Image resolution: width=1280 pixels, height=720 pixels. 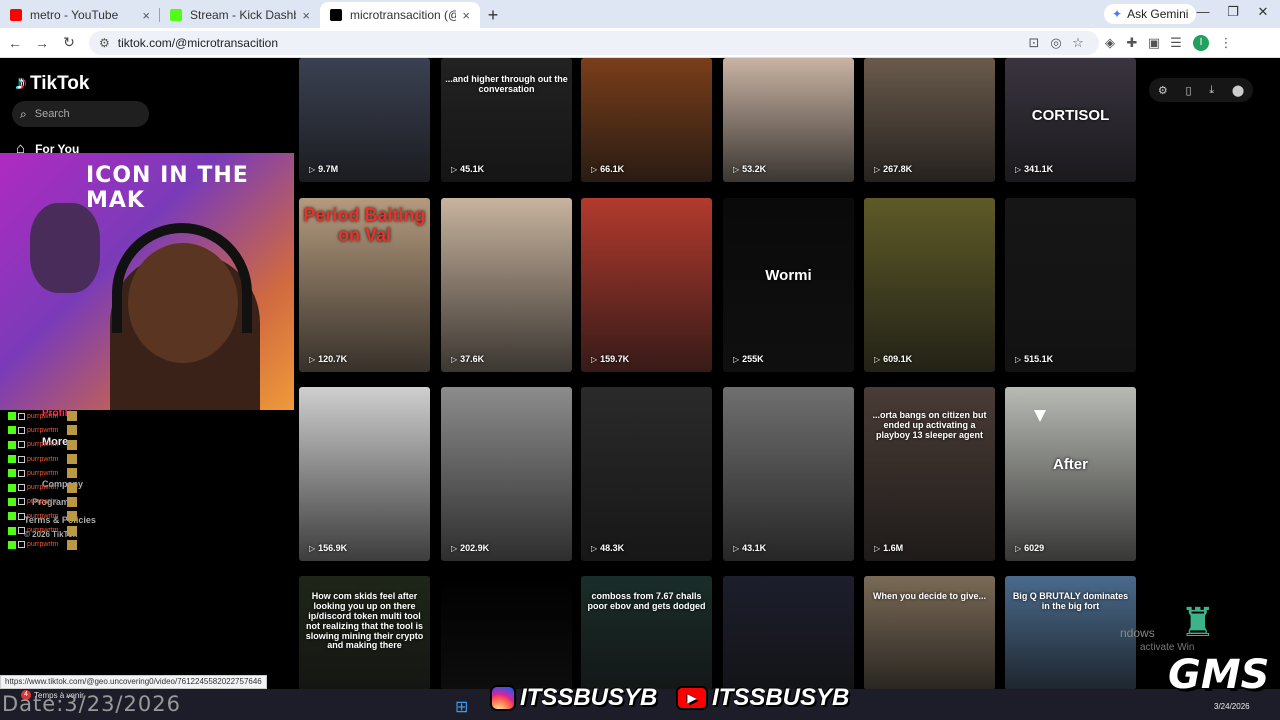 I want to click on tab-label: Stream - Kick Dashboard, so click(x=243, y=15).